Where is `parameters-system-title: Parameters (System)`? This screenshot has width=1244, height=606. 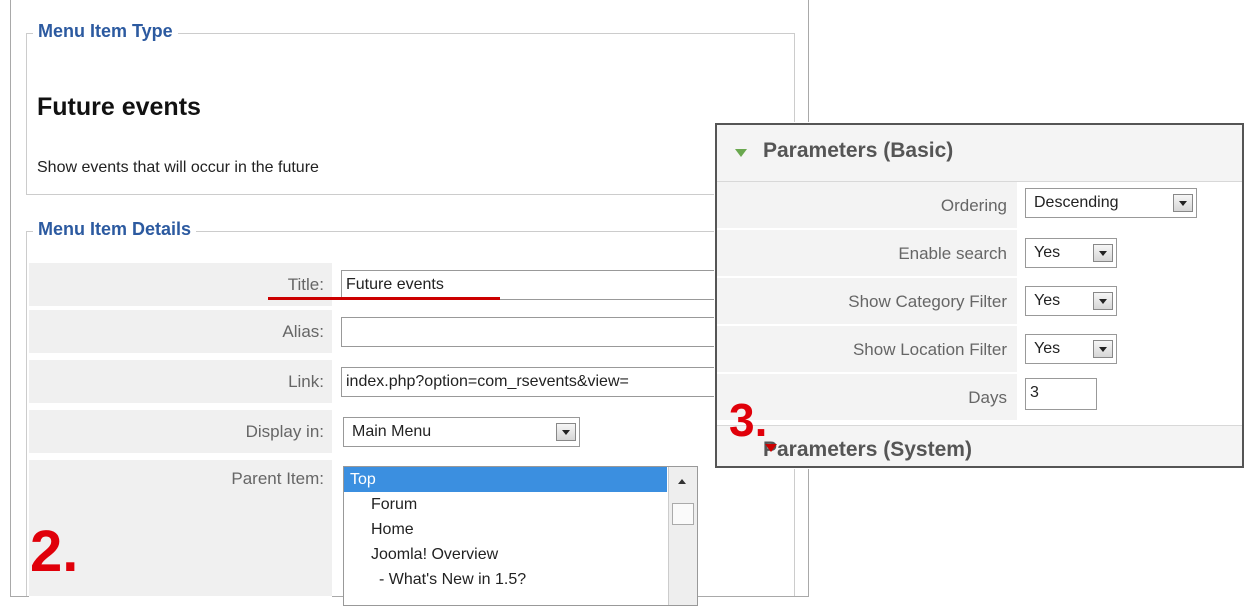
parameters-system-title: Parameters (System) is located at coordinates (867, 449).